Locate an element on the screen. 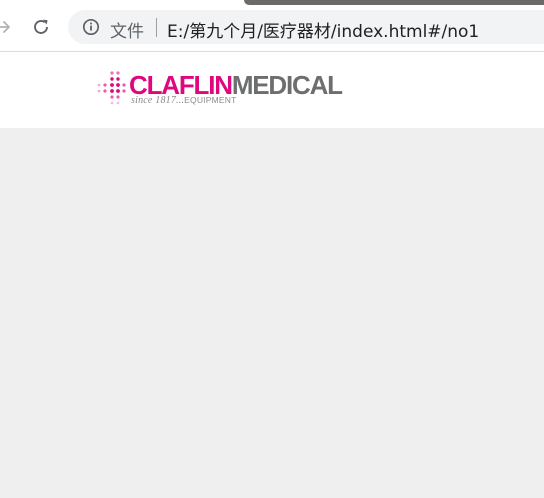  url-text: E:/第九个月/医疗器材/index.html#/no1 is located at coordinates (323, 29).